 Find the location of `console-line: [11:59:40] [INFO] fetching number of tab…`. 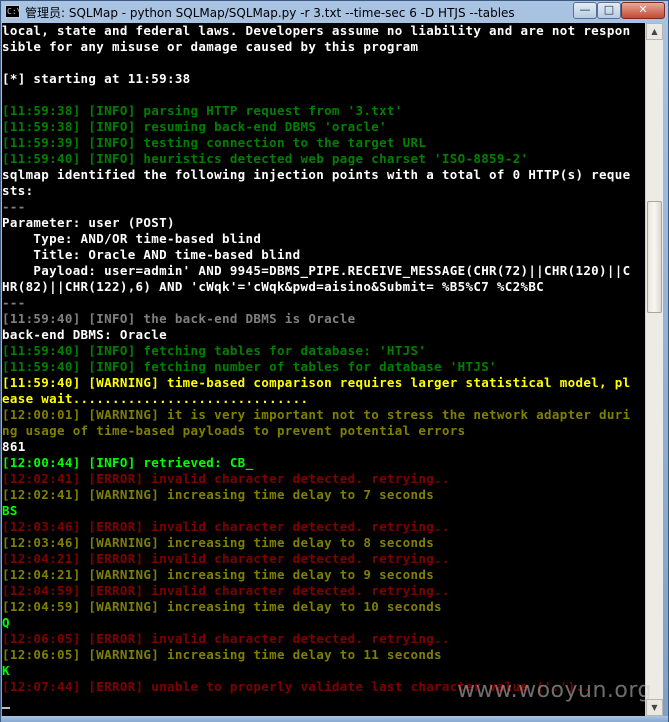

console-line: [11:59:40] [INFO] fetching number of tab… is located at coordinates (249, 366).